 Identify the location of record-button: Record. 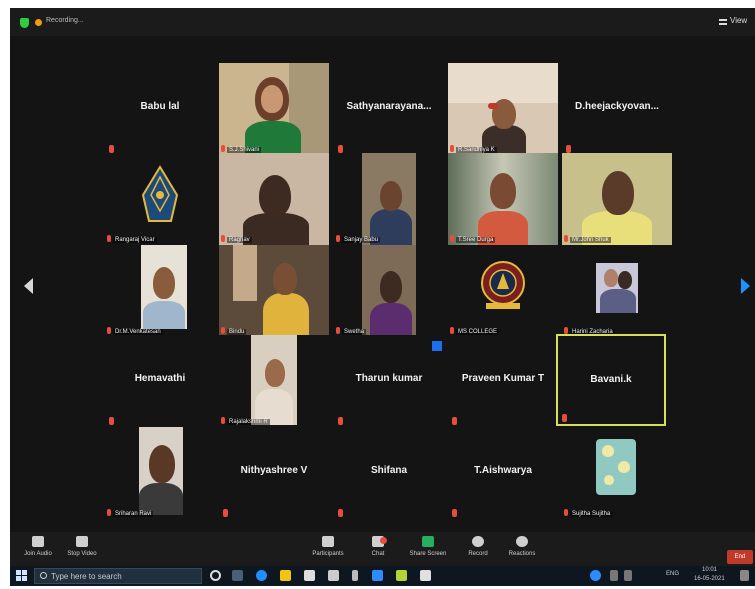
(478, 546).